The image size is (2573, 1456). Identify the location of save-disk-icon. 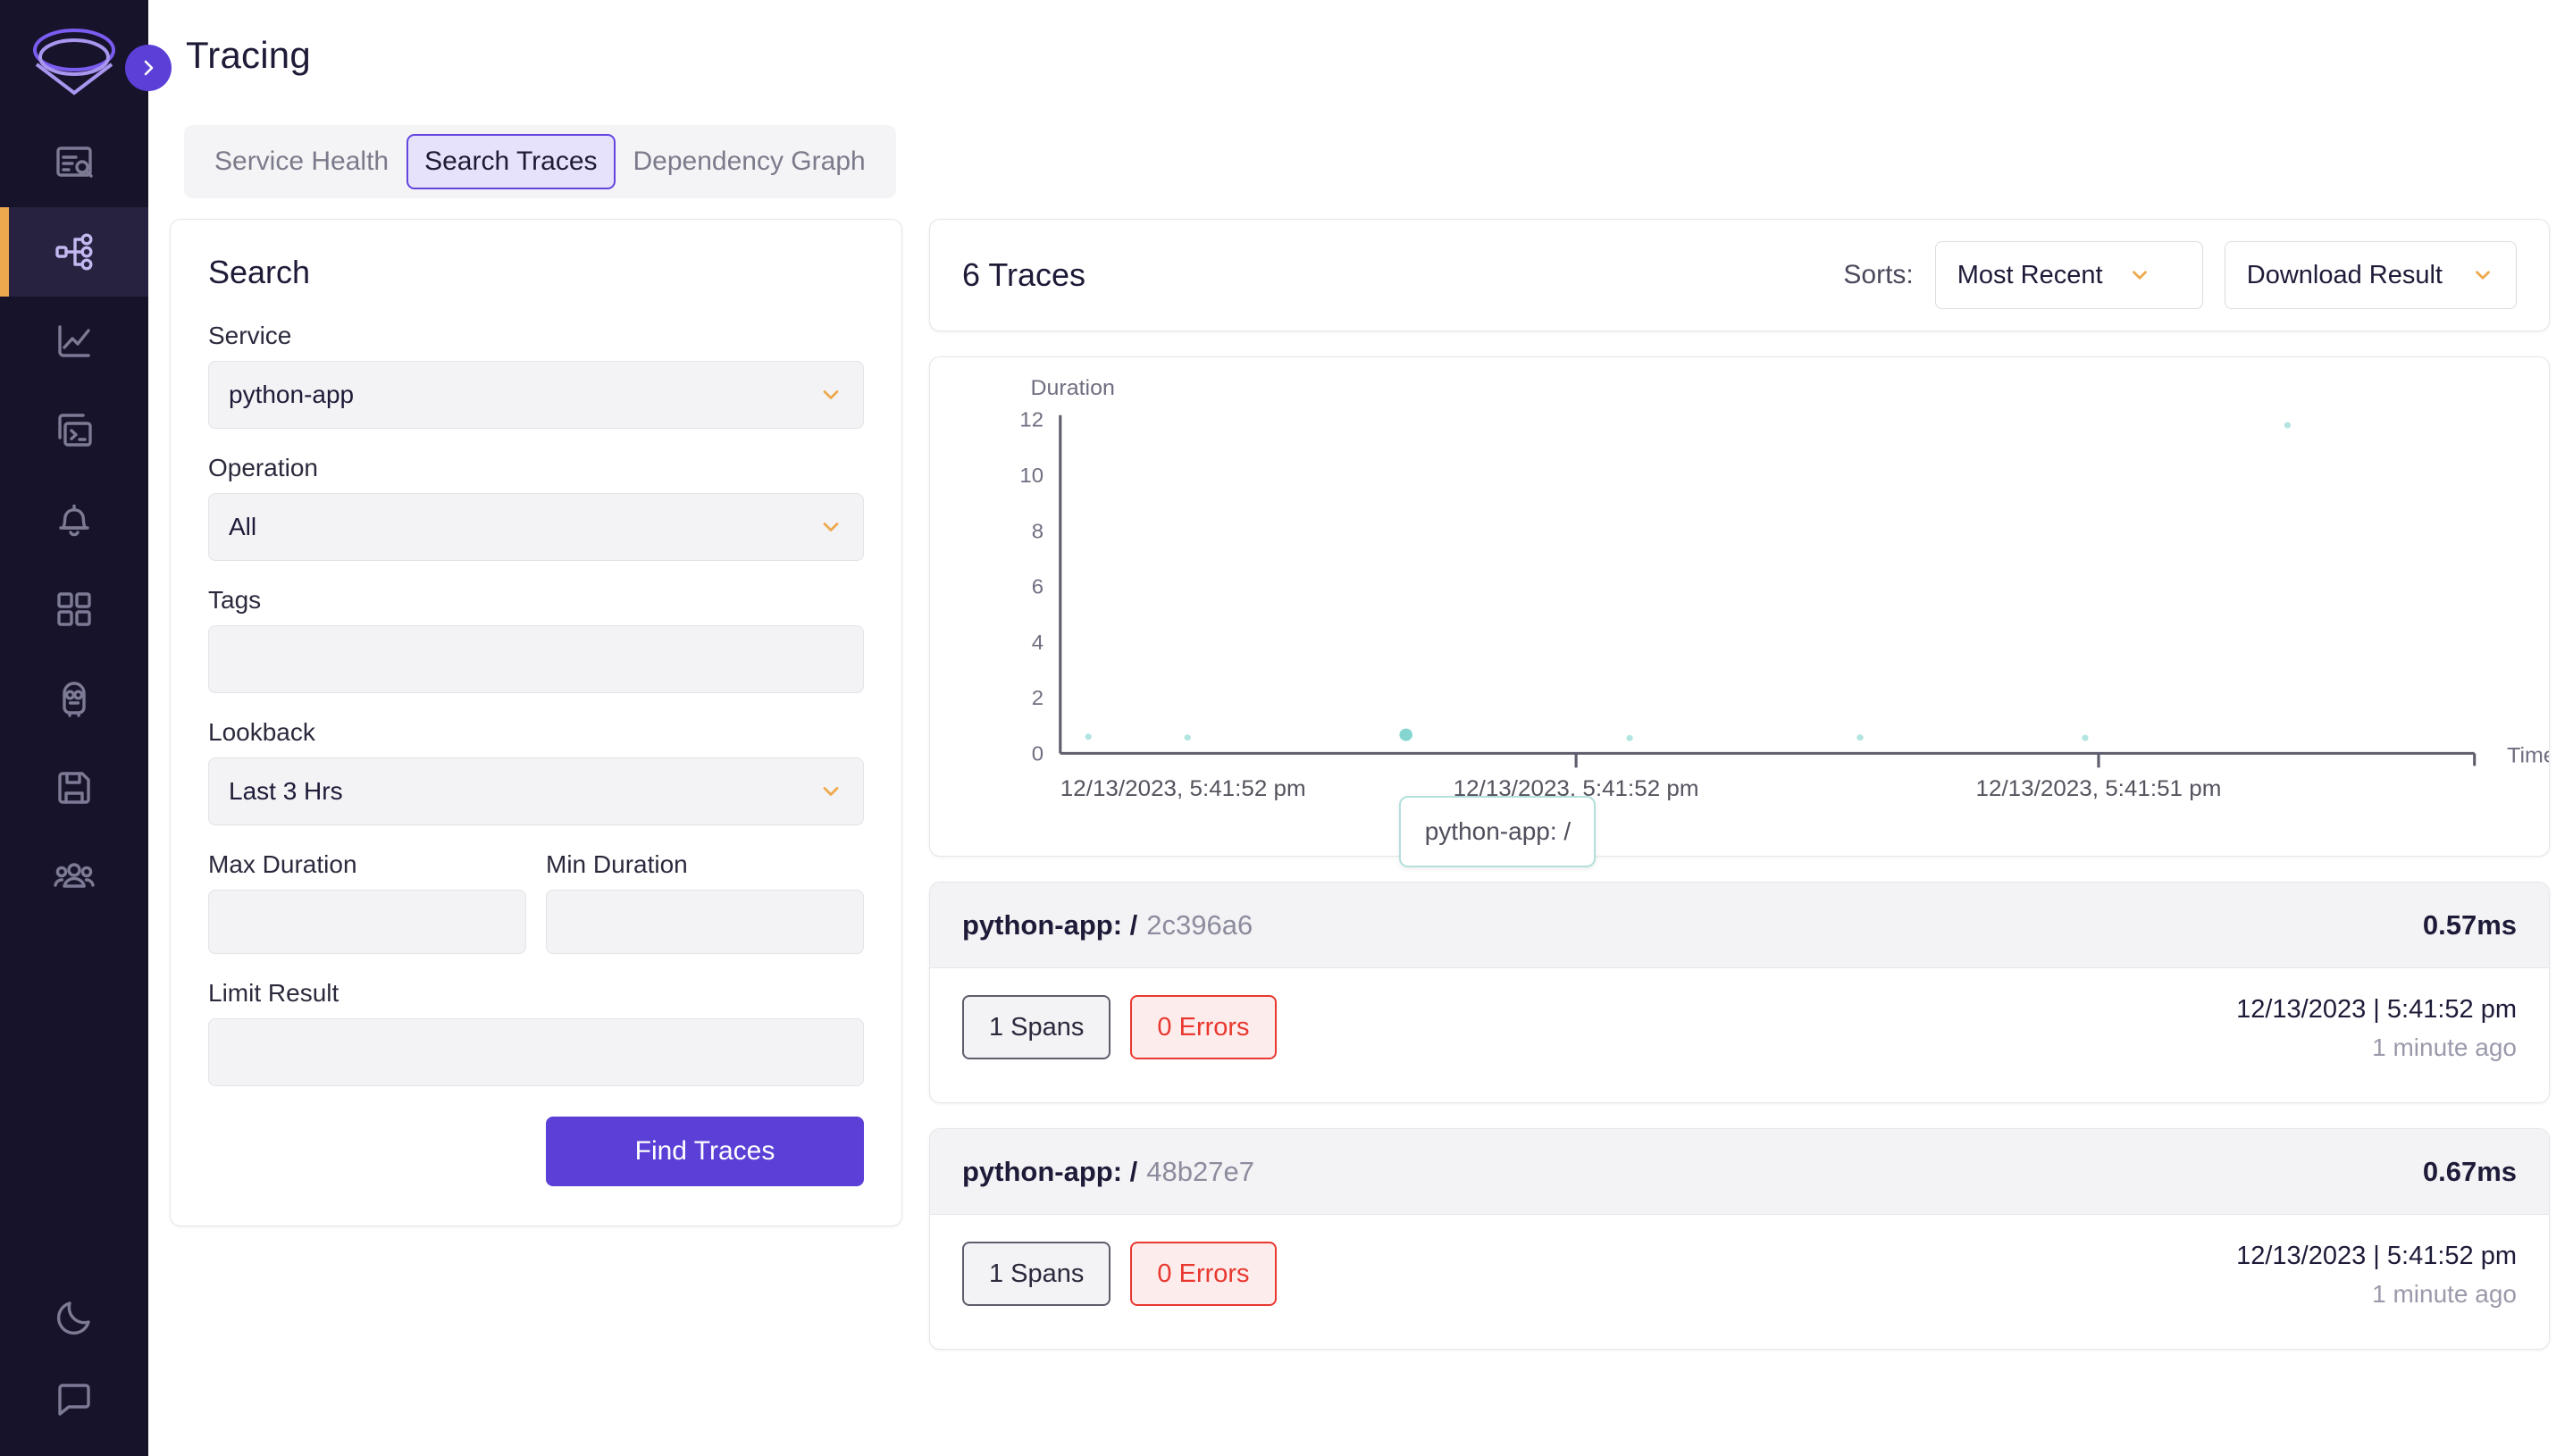
(74, 788).